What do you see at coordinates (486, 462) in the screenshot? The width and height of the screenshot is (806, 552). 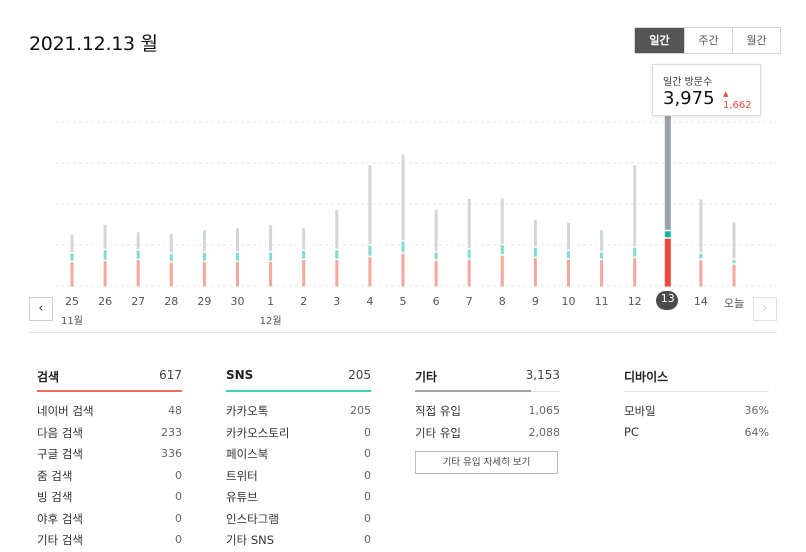 I see `other-inflow-detail-button: 기타 유입 자세히 보기` at bounding box center [486, 462].